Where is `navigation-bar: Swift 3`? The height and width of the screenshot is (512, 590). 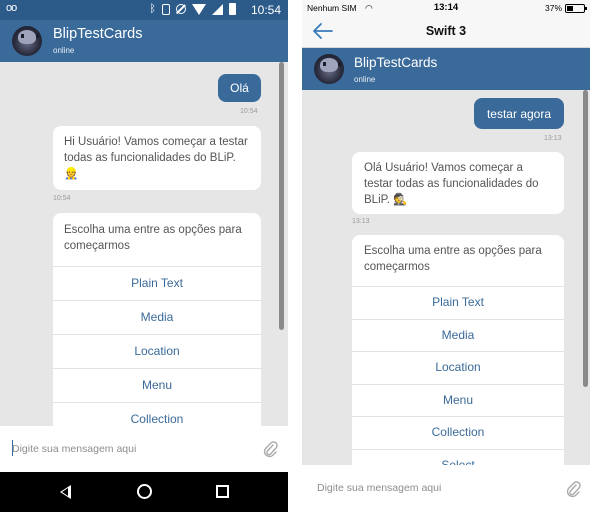 navigation-bar: Swift 3 is located at coordinates (446, 32).